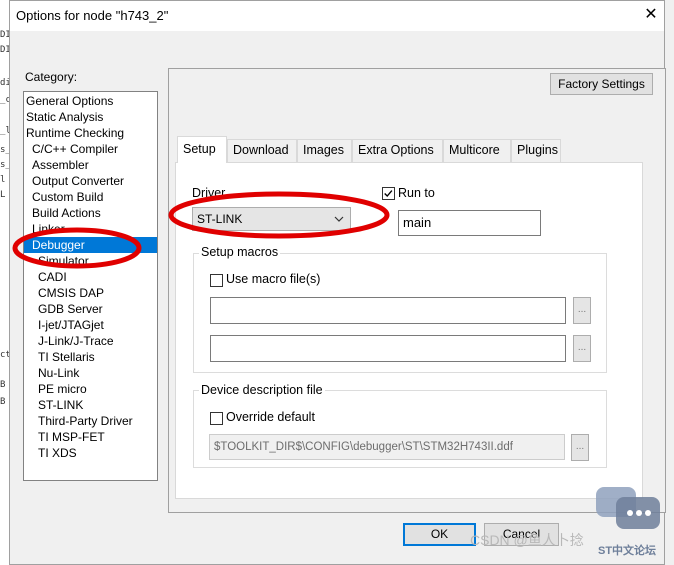 This screenshot has height=565, width=674. What do you see at coordinates (271, 219) in the screenshot?
I see `driver-select: ST-LINK` at bounding box center [271, 219].